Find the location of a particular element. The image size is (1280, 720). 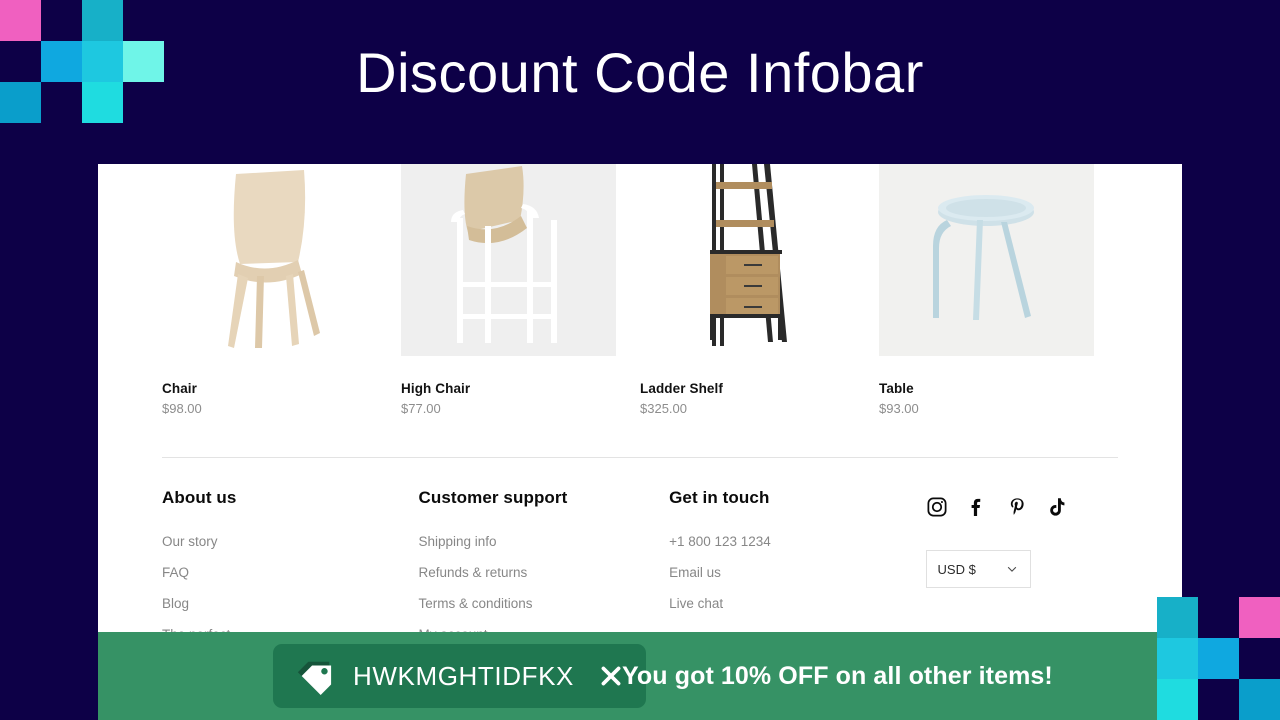

footer-link-shipping-info: Shipping info is located at coordinates (543, 541).